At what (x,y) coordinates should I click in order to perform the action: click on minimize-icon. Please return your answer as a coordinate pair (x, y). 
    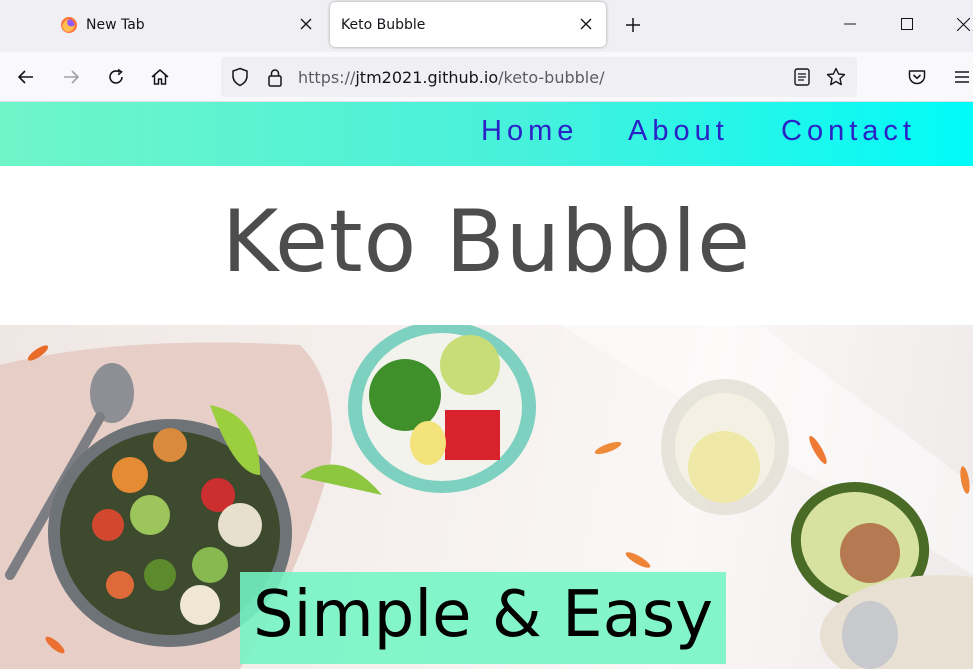
    Looking at the image, I should click on (850, 24).